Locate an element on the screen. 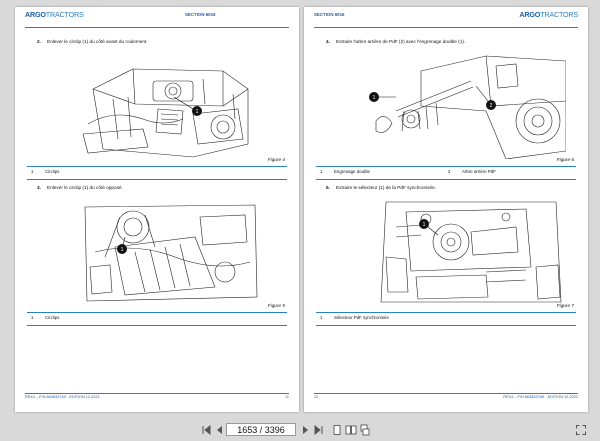 The height and width of the screenshot is (441, 600). continuous-view-icon is located at coordinates (365, 430).